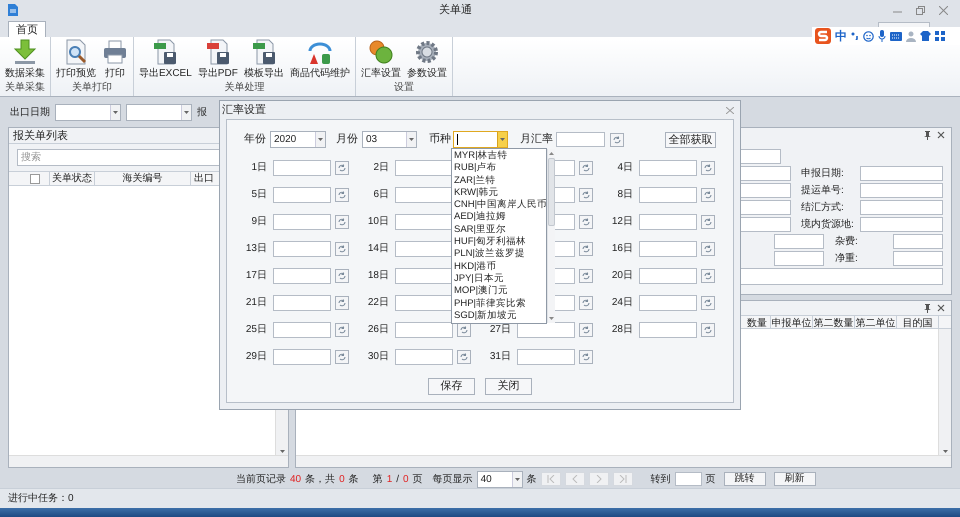 The height and width of the screenshot is (517, 960). What do you see at coordinates (76, 59) in the screenshot?
I see `ribbon-button: 打印预览` at bounding box center [76, 59].